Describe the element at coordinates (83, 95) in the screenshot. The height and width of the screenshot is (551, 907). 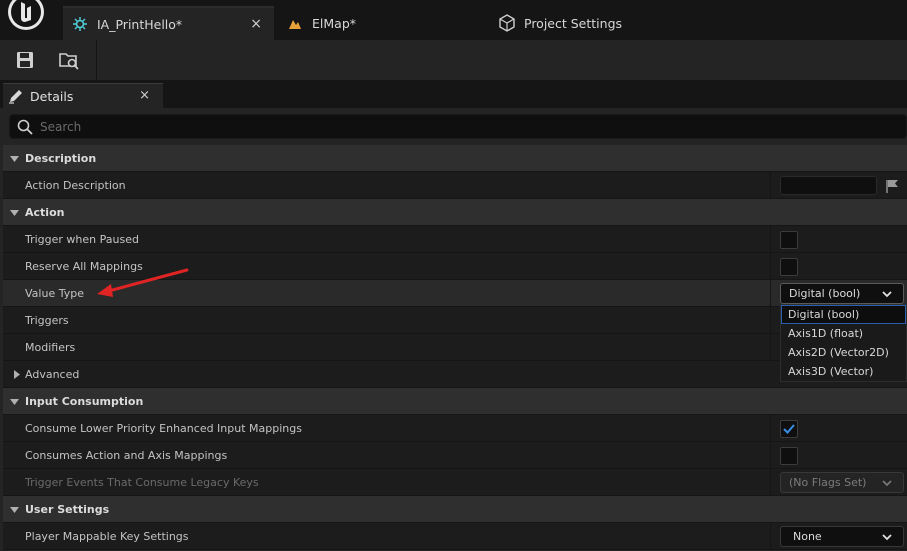
I see `tab-details: Details ×` at that location.